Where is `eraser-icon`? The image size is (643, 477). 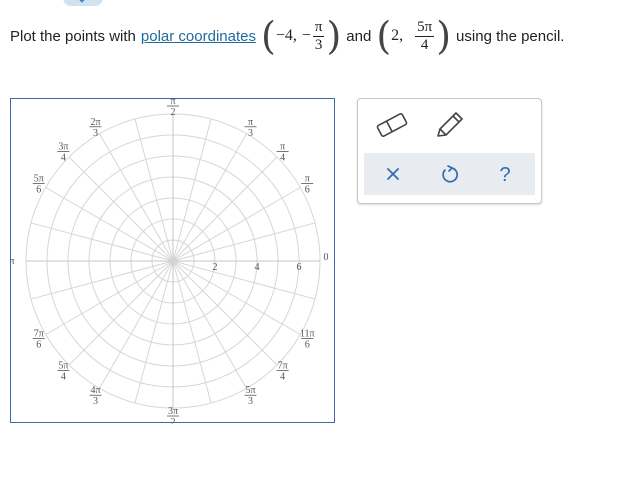 eraser-icon is located at coordinates (392, 125).